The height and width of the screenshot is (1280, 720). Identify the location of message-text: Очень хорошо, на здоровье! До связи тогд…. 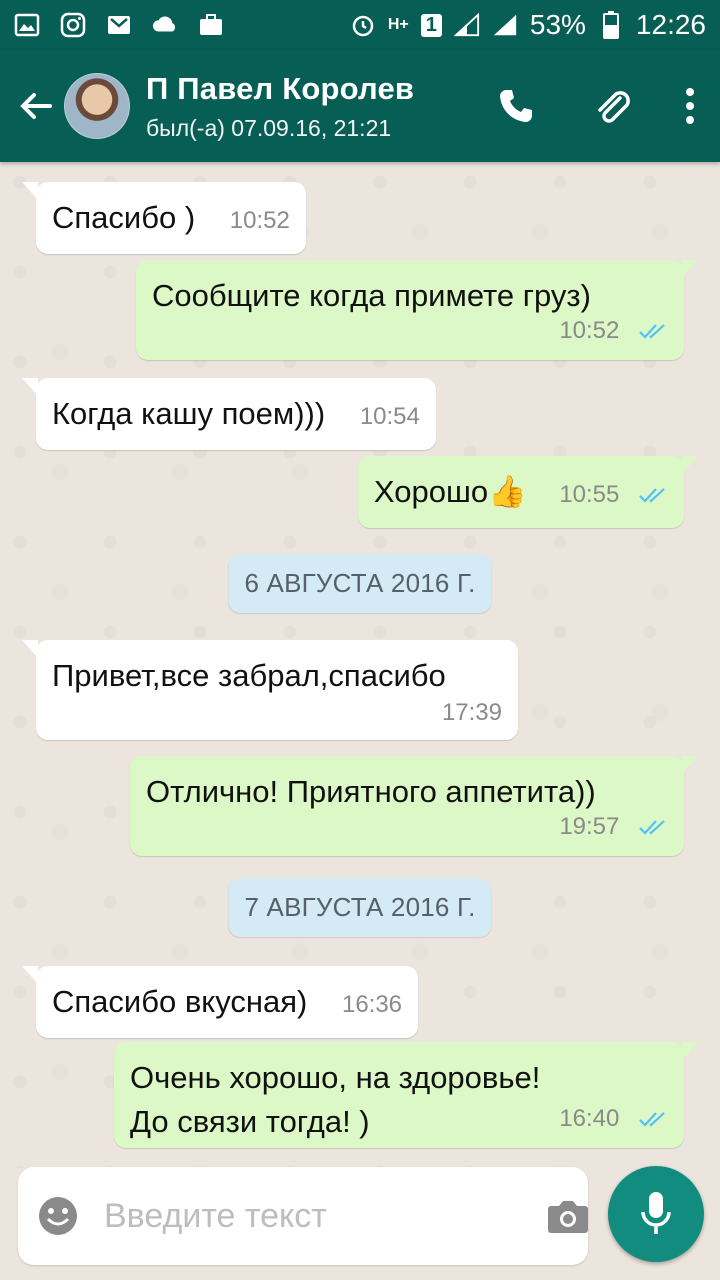
(335, 1099).